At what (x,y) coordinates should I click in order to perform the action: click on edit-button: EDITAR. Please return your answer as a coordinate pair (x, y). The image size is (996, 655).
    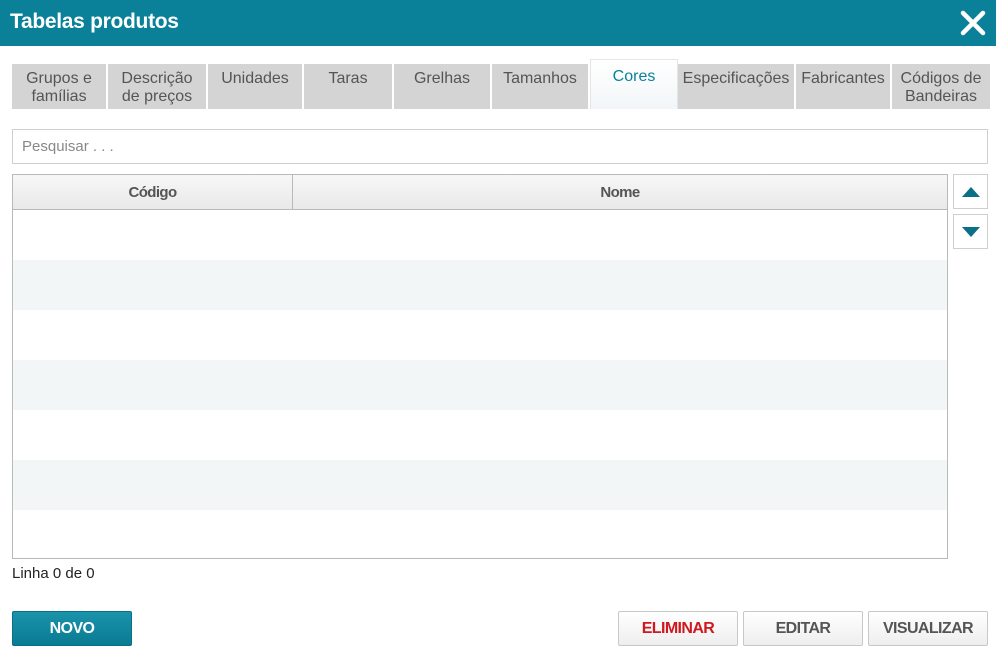
    Looking at the image, I should click on (803, 628).